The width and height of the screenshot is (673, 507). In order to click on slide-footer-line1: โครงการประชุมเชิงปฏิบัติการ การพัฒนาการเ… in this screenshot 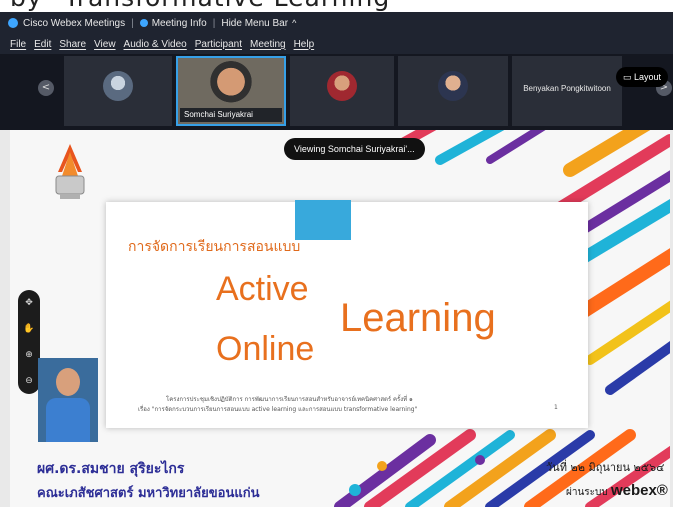, I will do `click(289, 399)`.